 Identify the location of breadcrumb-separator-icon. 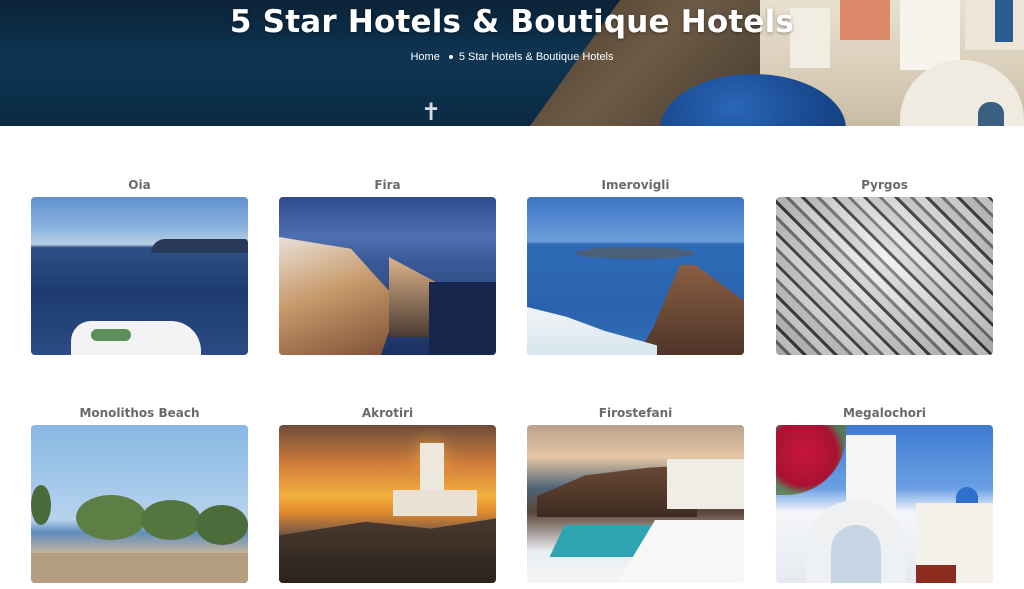
(450, 56).